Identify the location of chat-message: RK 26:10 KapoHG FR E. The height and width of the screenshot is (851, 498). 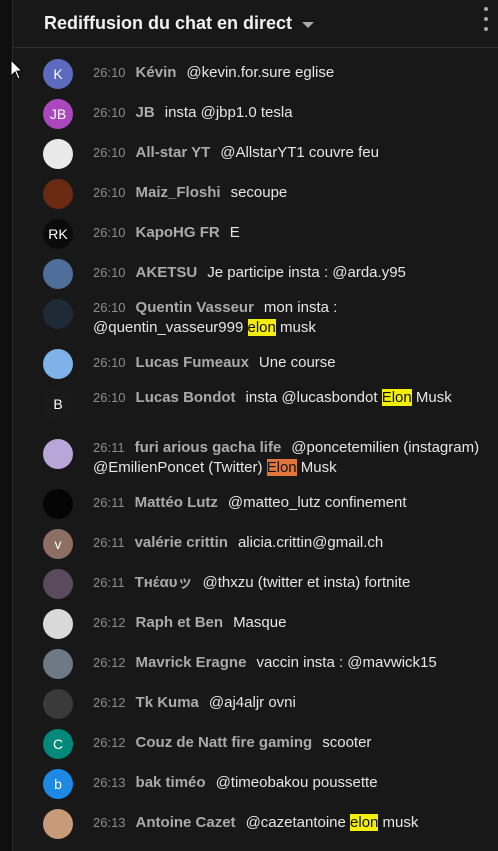
(251, 234).